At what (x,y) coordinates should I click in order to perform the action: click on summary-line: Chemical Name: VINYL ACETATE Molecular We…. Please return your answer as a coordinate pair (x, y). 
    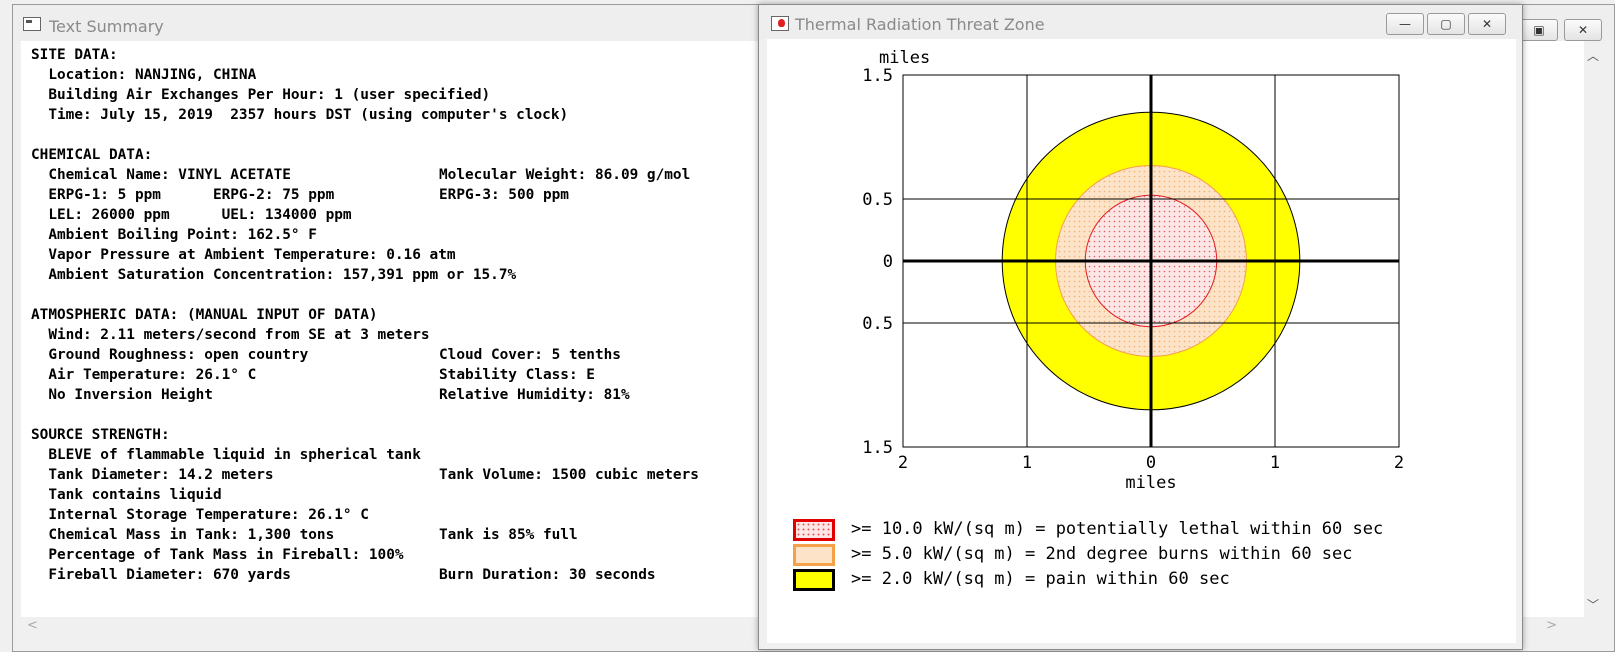
    Looking at the image, I should click on (360, 175).